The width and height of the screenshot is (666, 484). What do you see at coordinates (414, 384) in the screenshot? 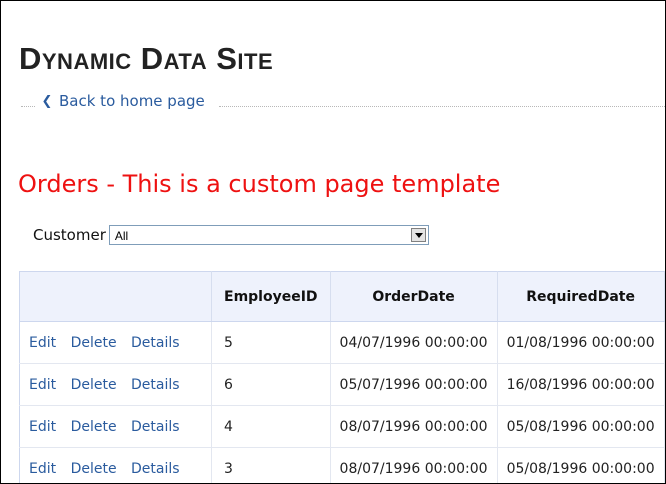
I see `cell-order-date: 05/07/1996 00:00:00` at bounding box center [414, 384].